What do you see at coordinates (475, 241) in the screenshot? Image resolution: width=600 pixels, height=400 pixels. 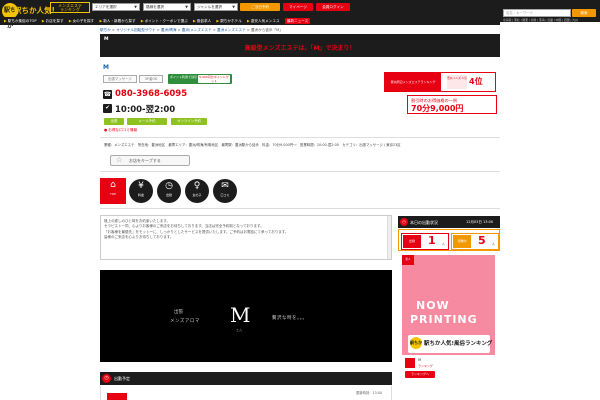 I see `stat-waiting: 待機中 5 人` at bounding box center [475, 241].